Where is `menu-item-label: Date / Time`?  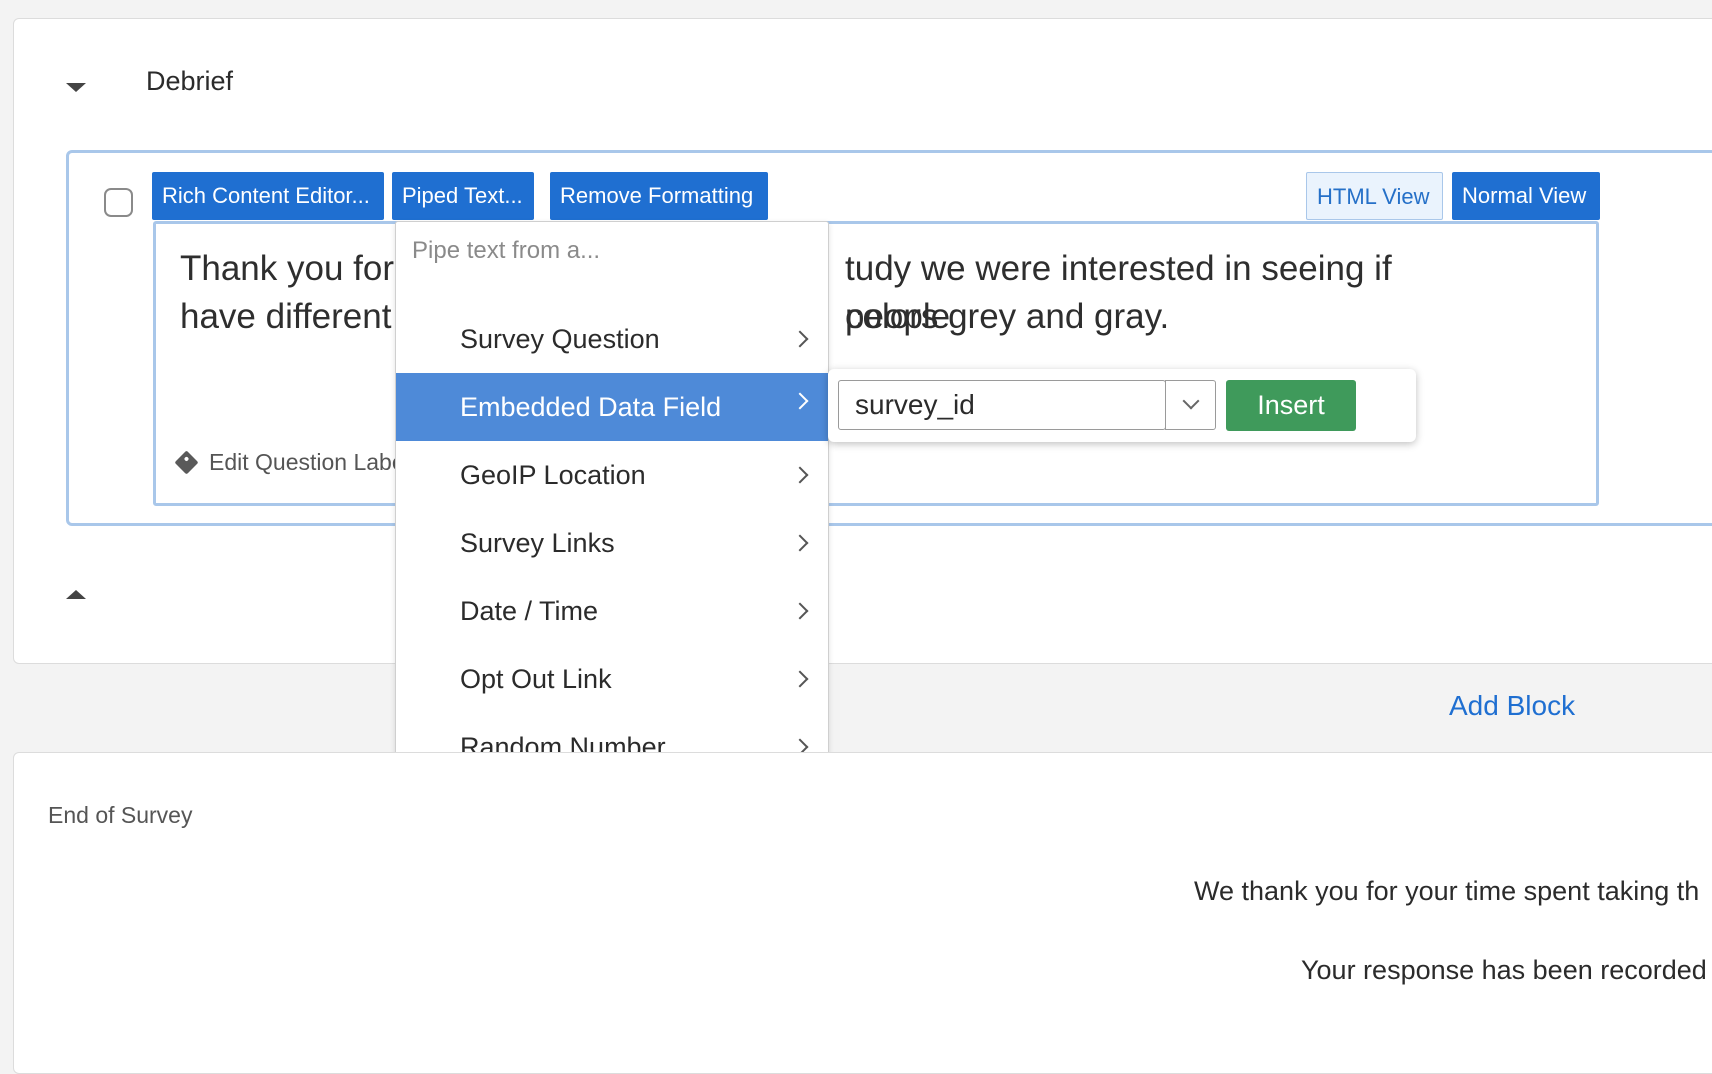 menu-item-label: Date / Time is located at coordinates (529, 611).